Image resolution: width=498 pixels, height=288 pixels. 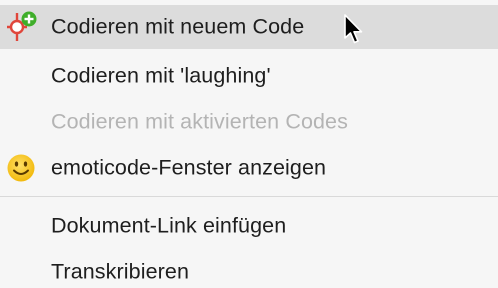 What do you see at coordinates (199, 121) in the screenshot?
I see `menu-item-label: Codieren mit aktivierten Codes` at bounding box center [199, 121].